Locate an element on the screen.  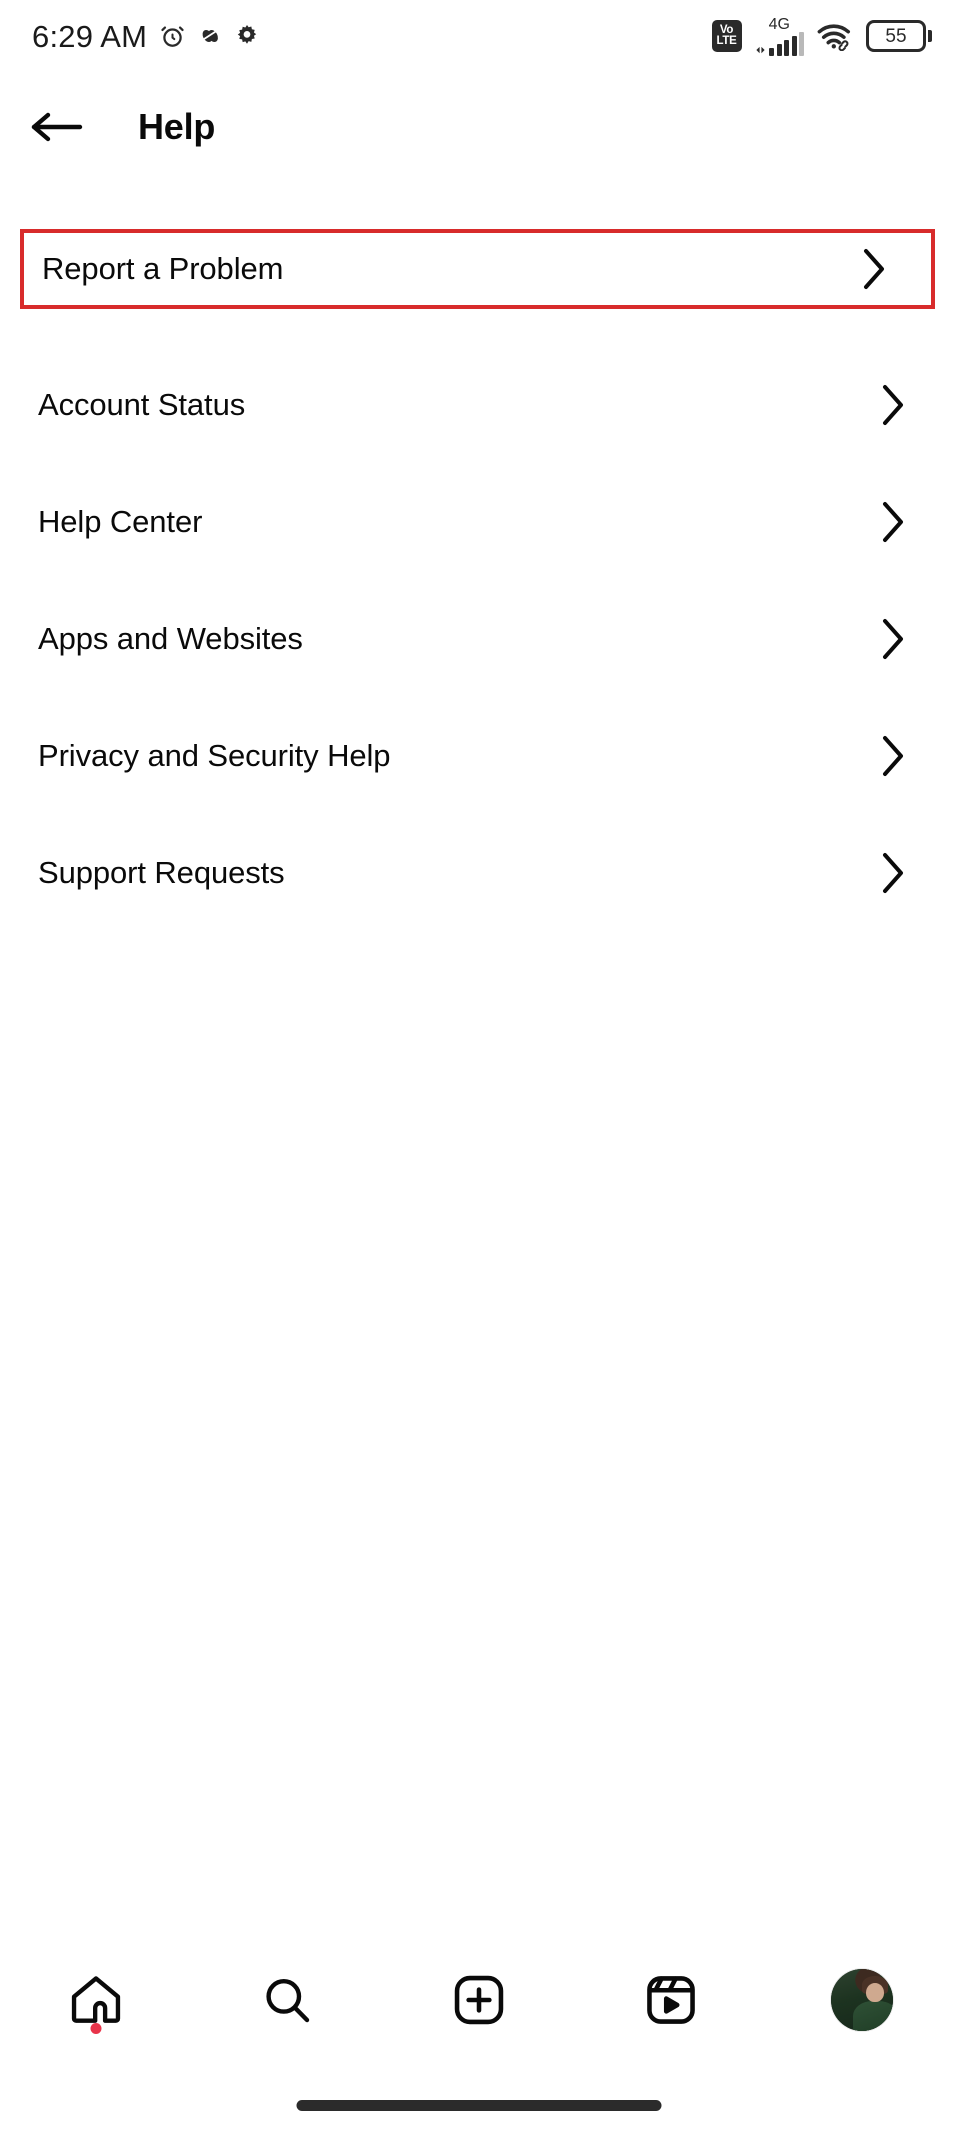
menu-item-privacy-and-security-help: Privacy and Security Help is located at coordinates (479, 755).